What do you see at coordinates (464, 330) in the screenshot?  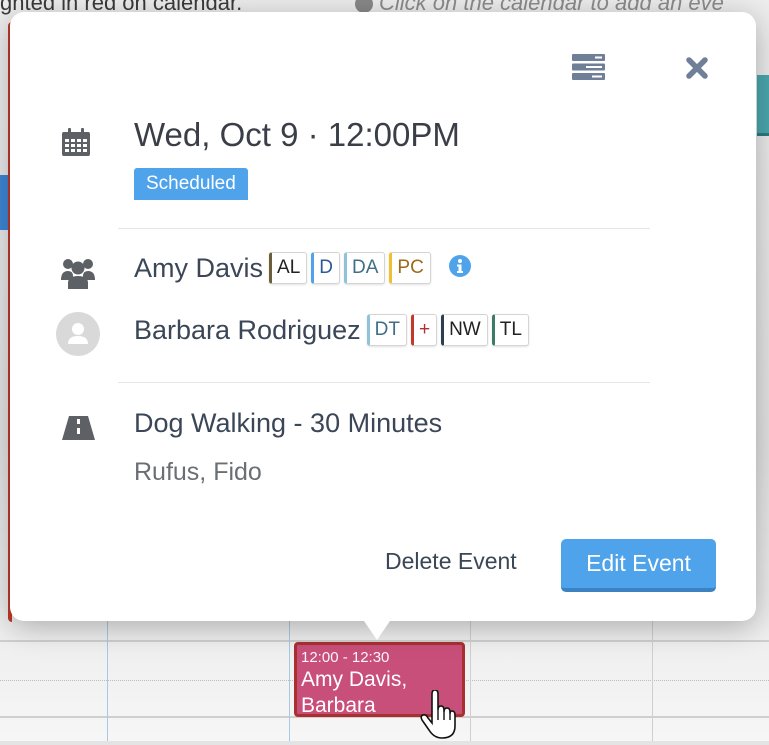 I see `staff-tag: NW` at bounding box center [464, 330].